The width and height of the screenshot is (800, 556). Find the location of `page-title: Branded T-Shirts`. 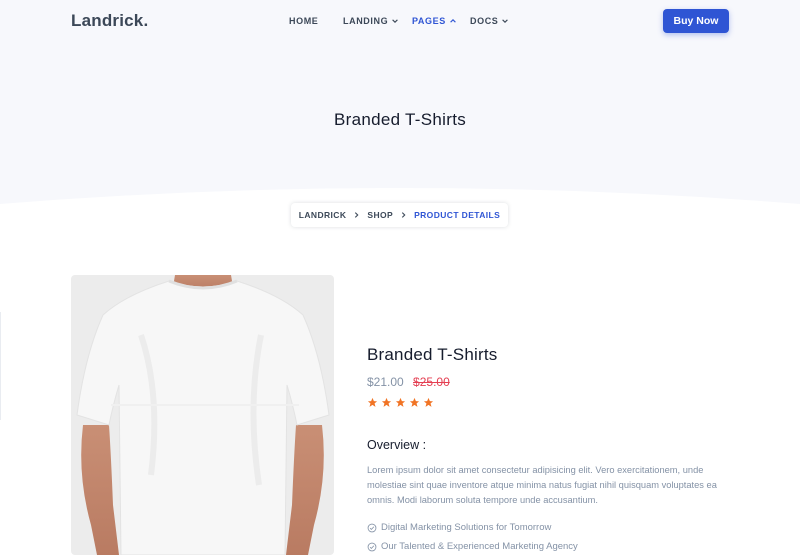

page-title: Branded T-Shirts is located at coordinates (400, 119).